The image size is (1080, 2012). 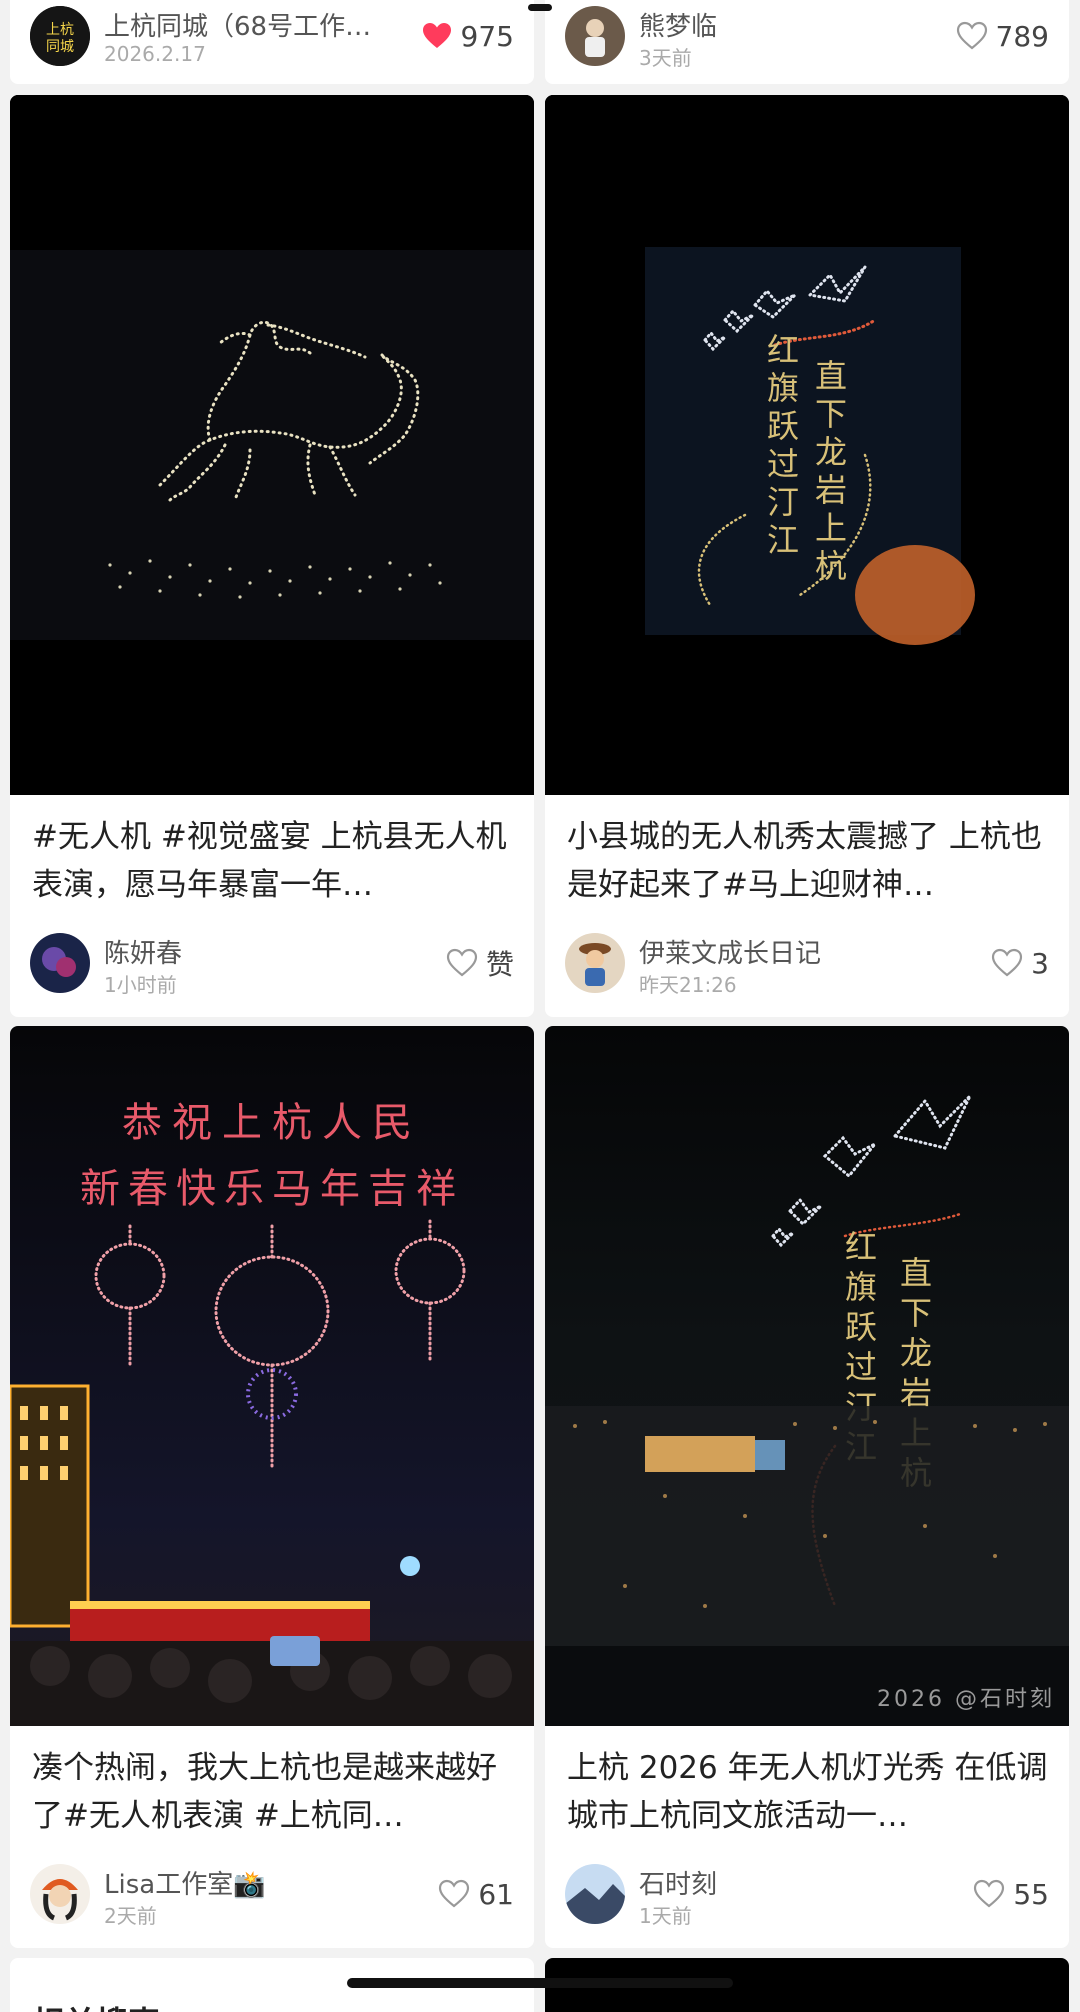 I want to click on post-time: 2026.2.17, so click(x=155, y=54).